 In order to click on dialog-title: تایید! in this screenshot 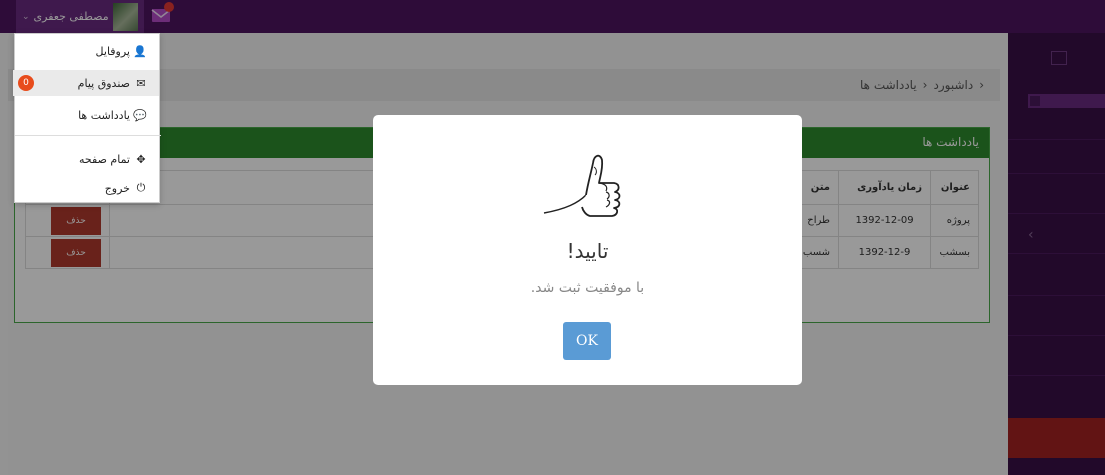, I will do `click(587, 251)`.